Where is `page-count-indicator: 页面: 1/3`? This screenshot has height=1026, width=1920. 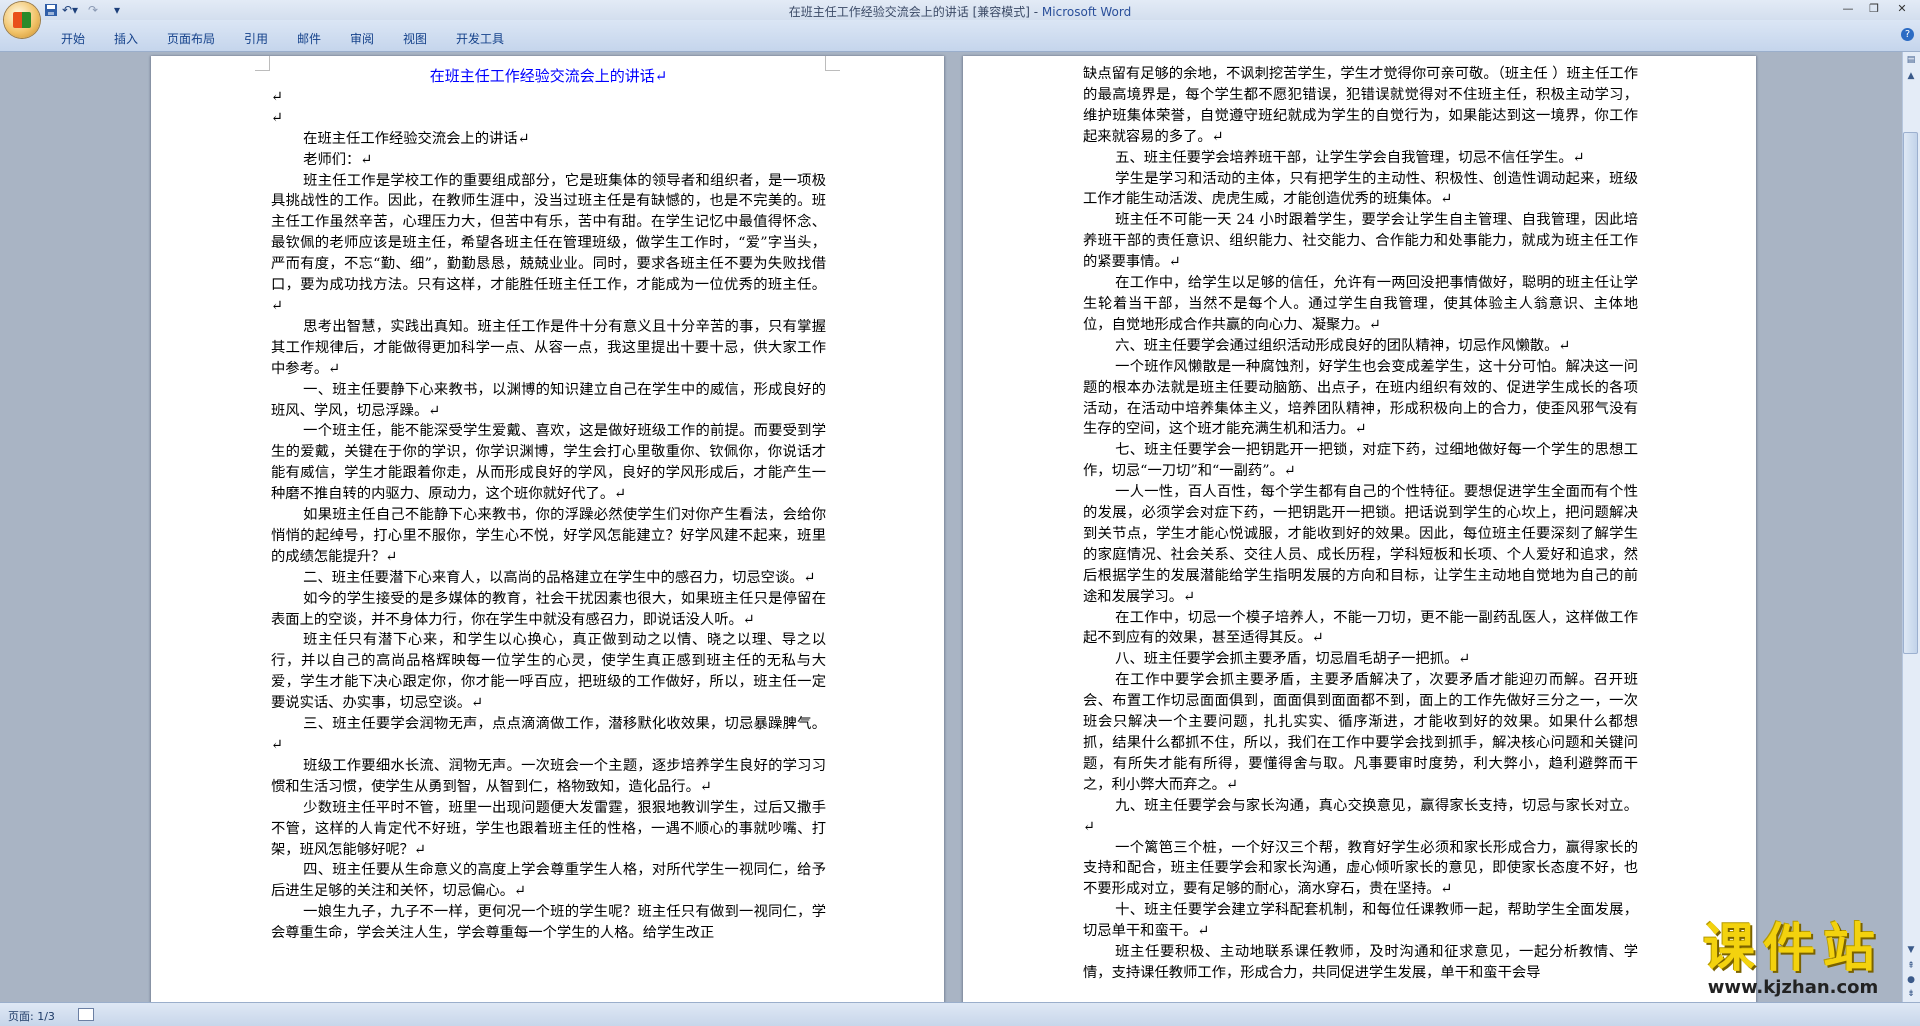 page-count-indicator: 页面: 1/3 is located at coordinates (31, 1016).